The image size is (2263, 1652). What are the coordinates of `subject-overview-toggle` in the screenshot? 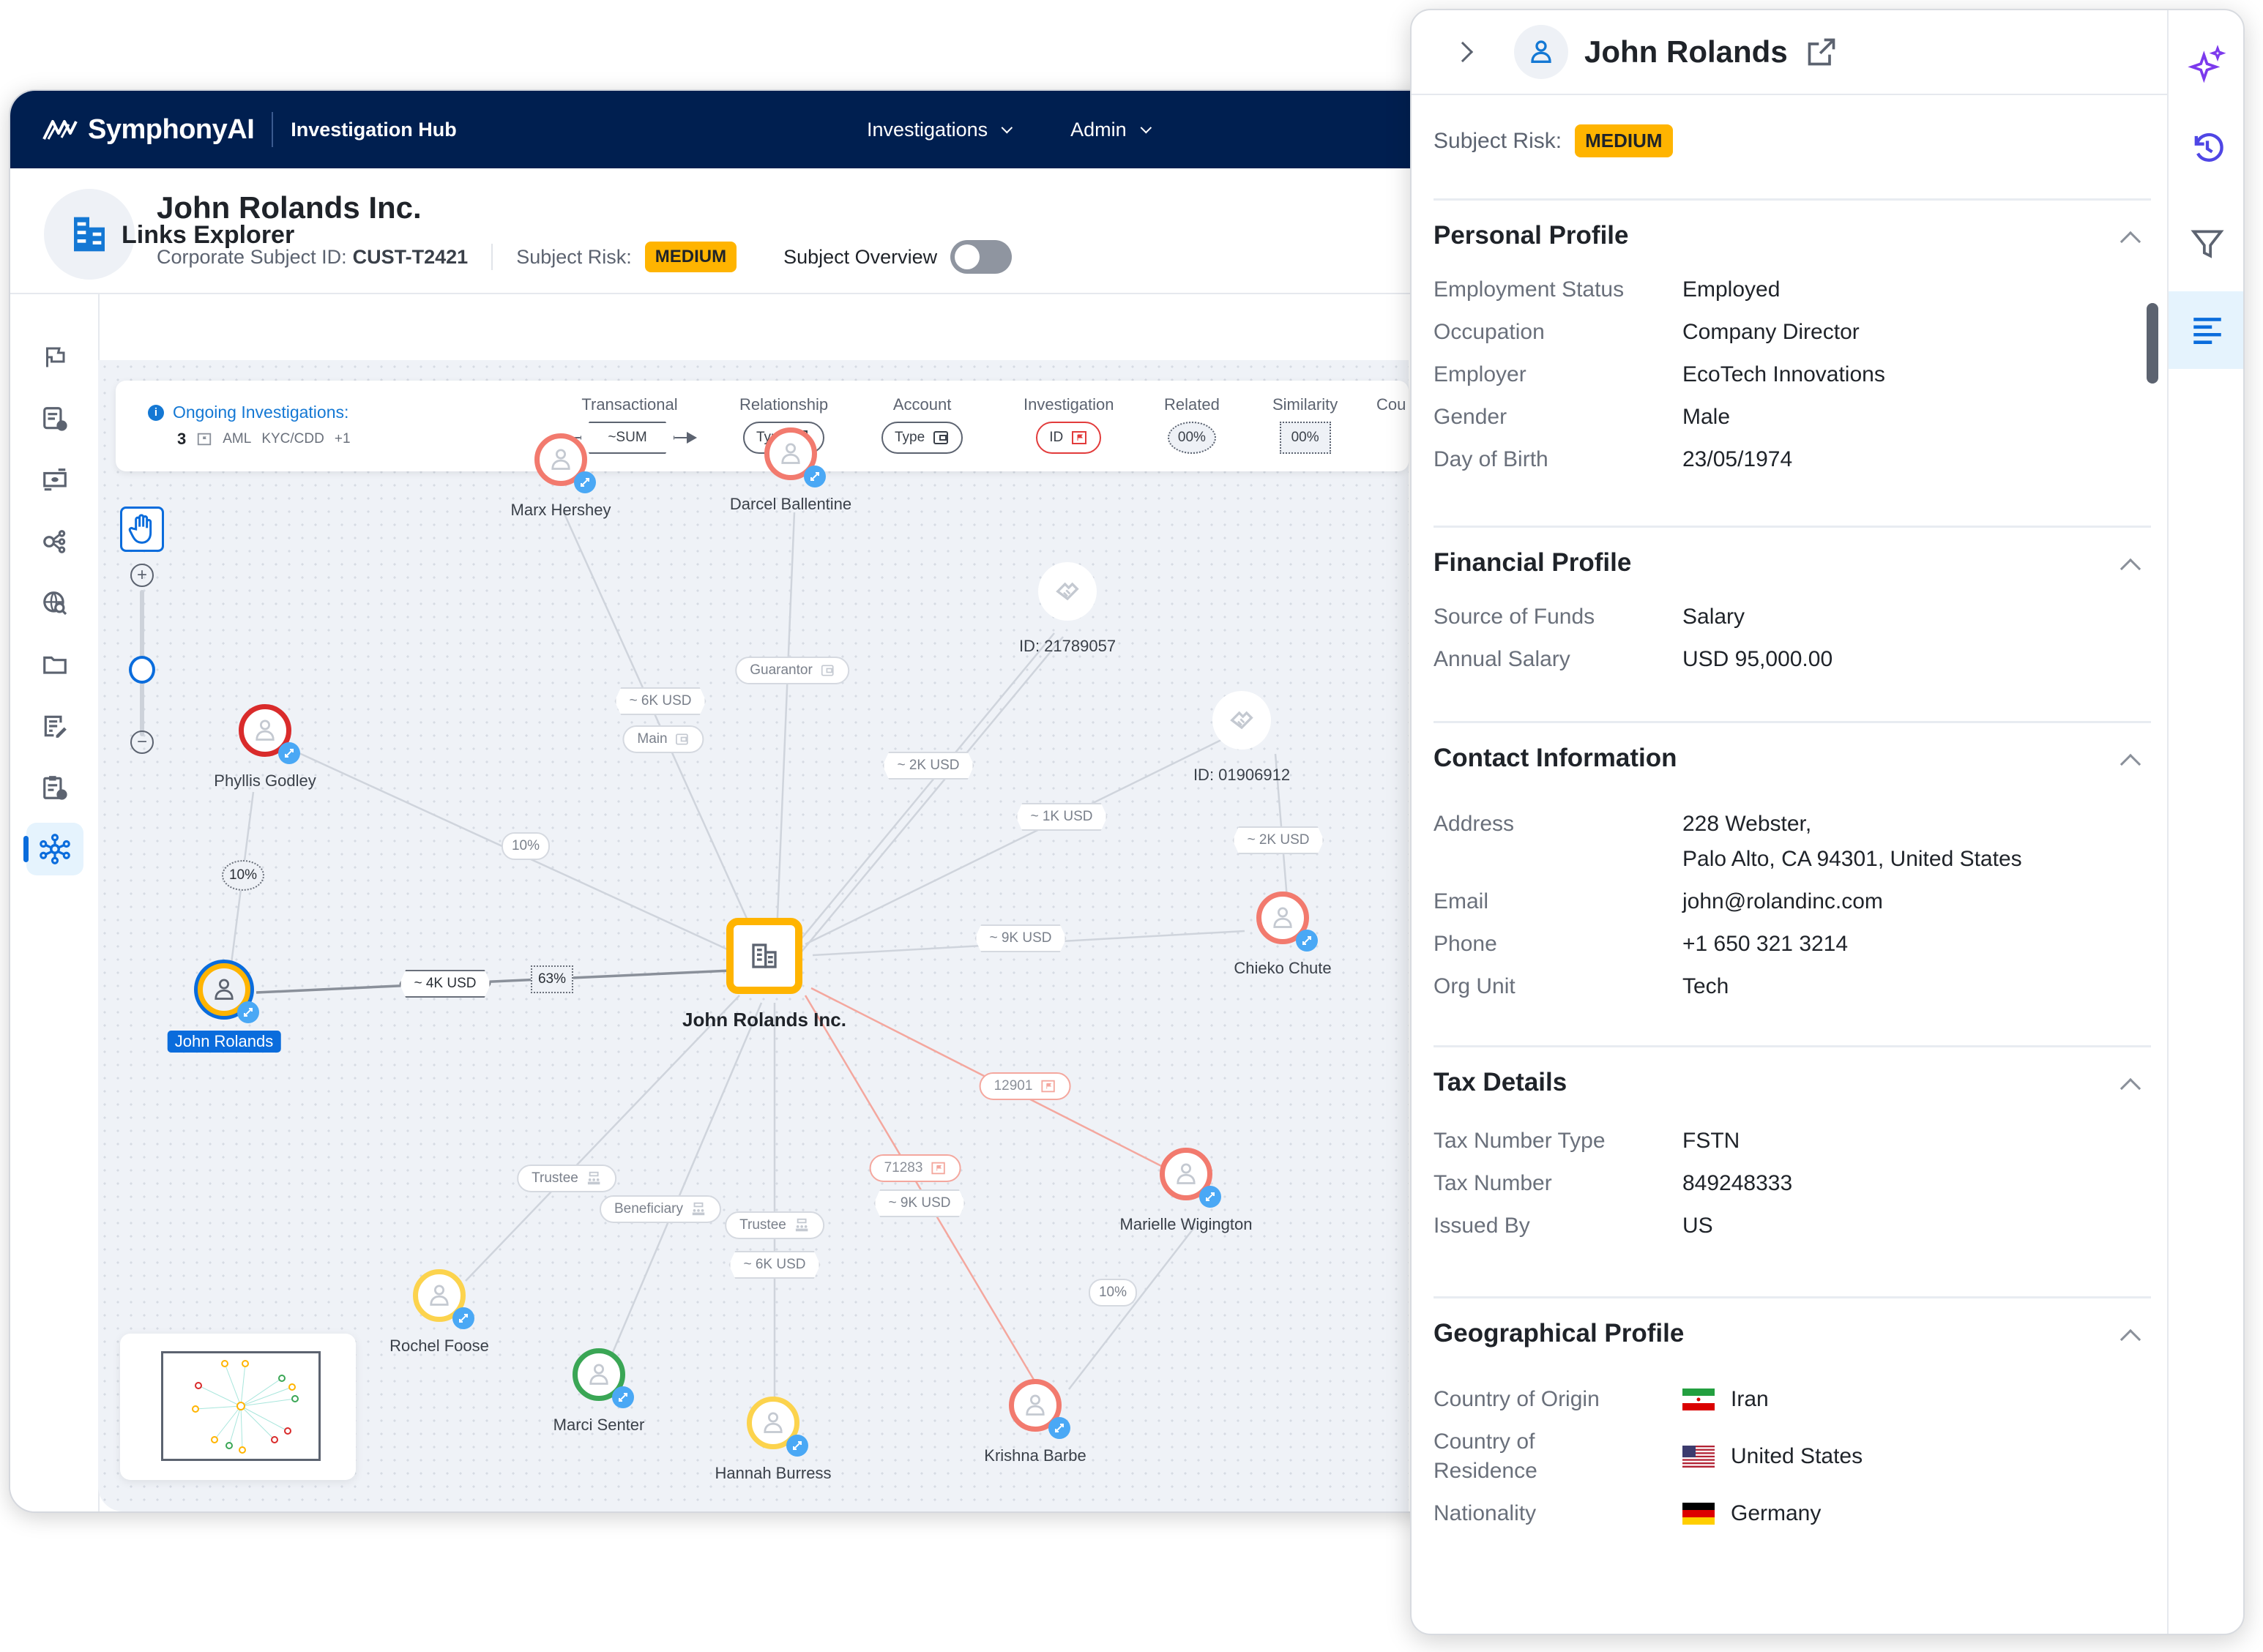 It's located at (981, 257).